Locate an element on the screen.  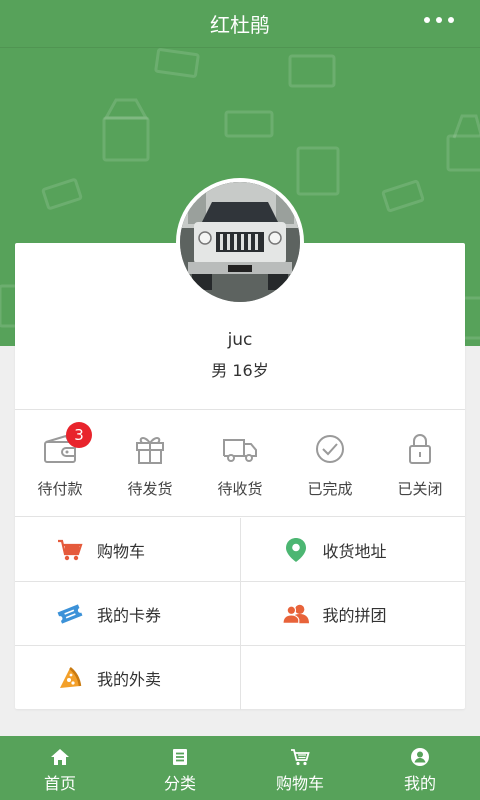
order-completed: 已完成 is located at coordinates (330, 463).